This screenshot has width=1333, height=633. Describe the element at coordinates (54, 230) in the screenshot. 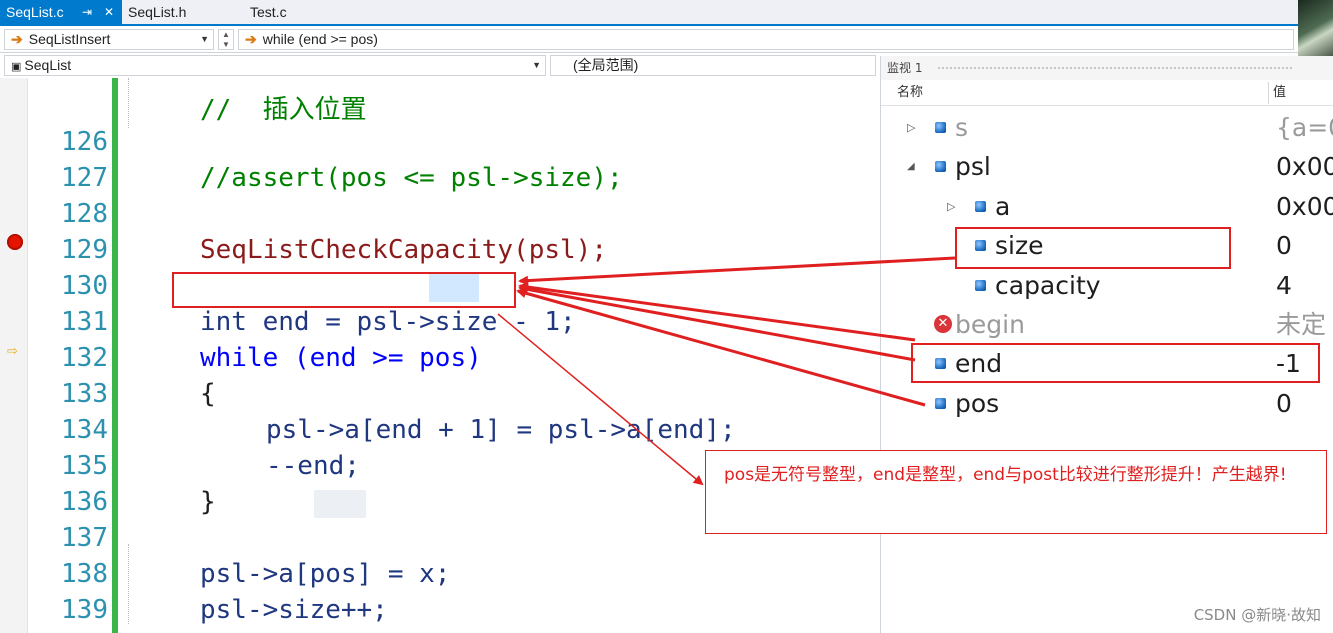

I see `code-line: 129` at that location.